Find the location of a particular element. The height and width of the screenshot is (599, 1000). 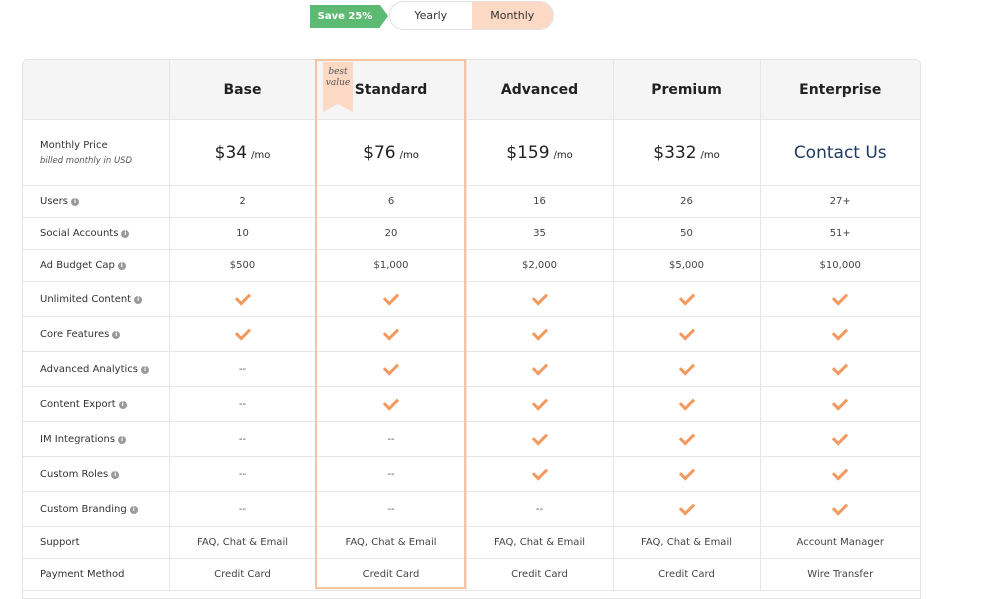

feature-label: Core Features i is located at coordinates (96, 334).